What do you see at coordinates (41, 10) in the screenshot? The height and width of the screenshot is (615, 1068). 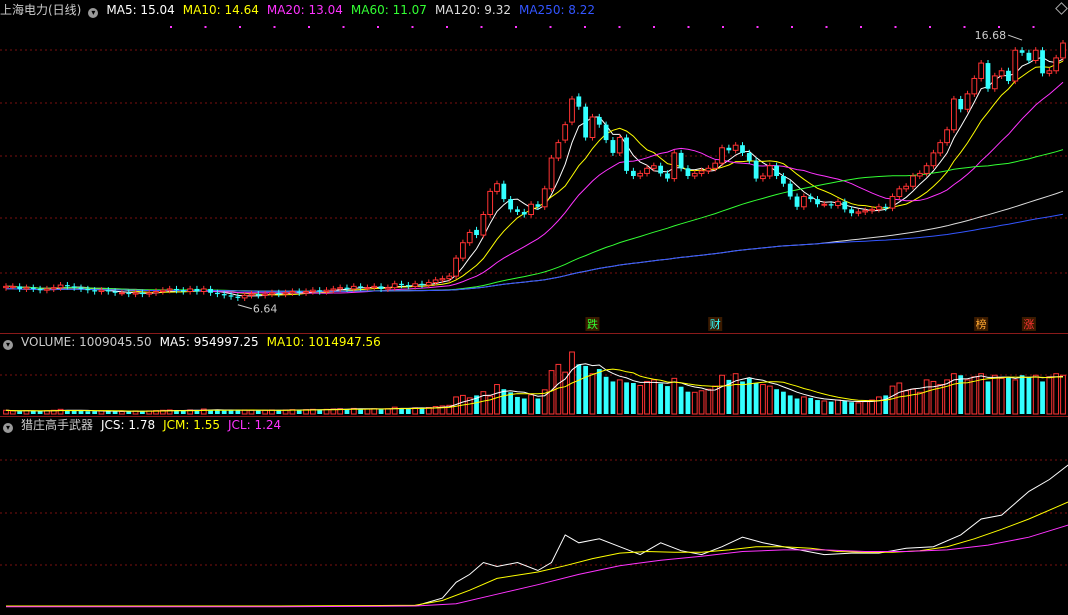 I see `main-legend-title: 上海电力(日线)` at bounding box center [41, 10].